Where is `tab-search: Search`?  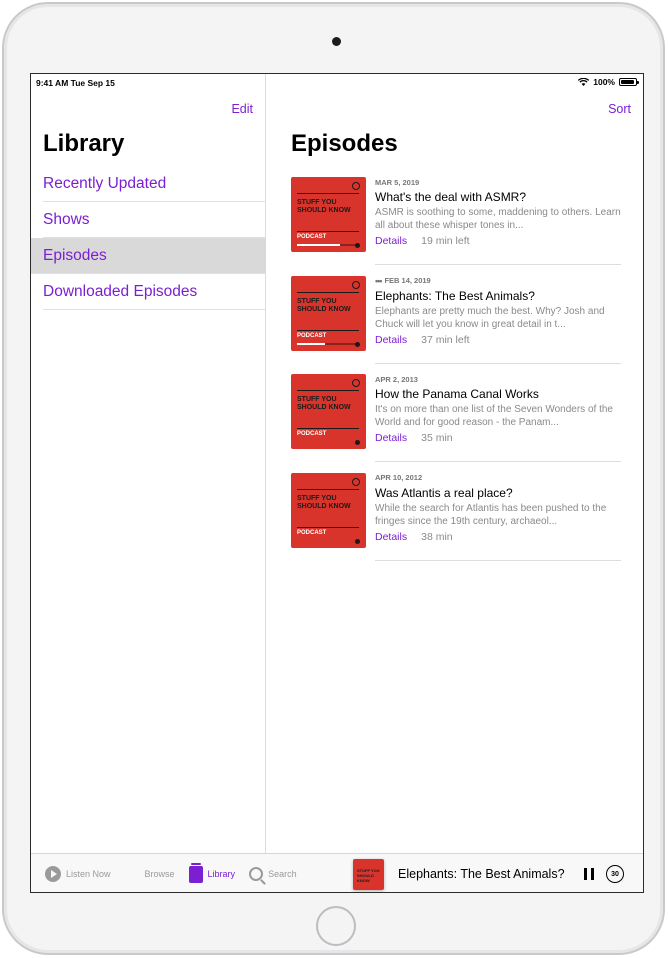 tab-search: Search is located at coordinates (273, 874).